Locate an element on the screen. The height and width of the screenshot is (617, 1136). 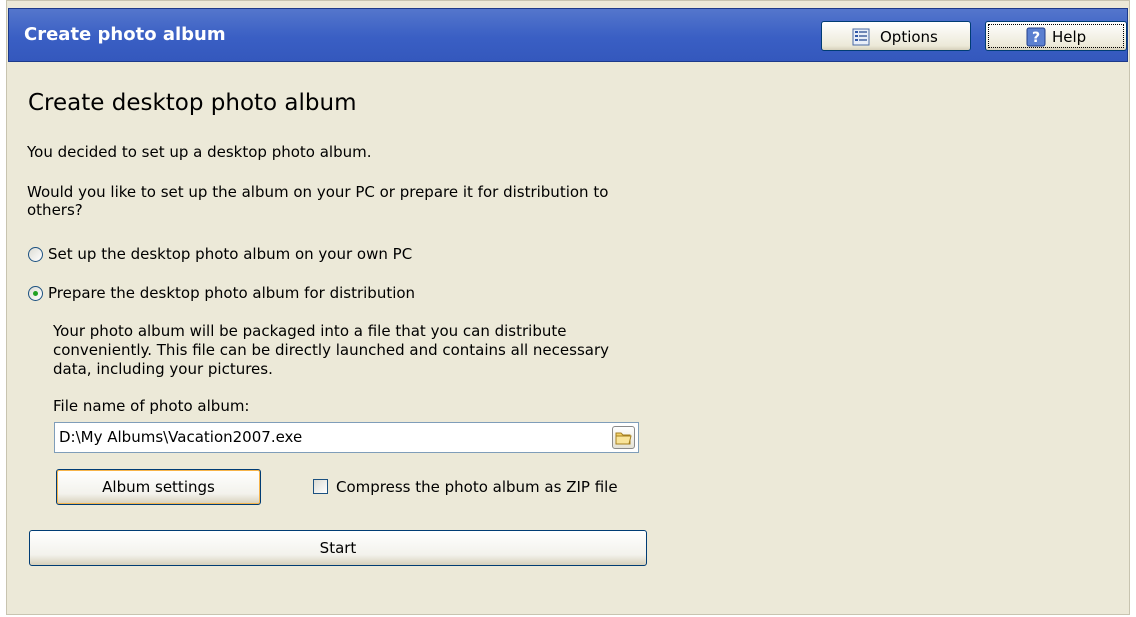
start-button: Start is located at coordinates (338, 548).